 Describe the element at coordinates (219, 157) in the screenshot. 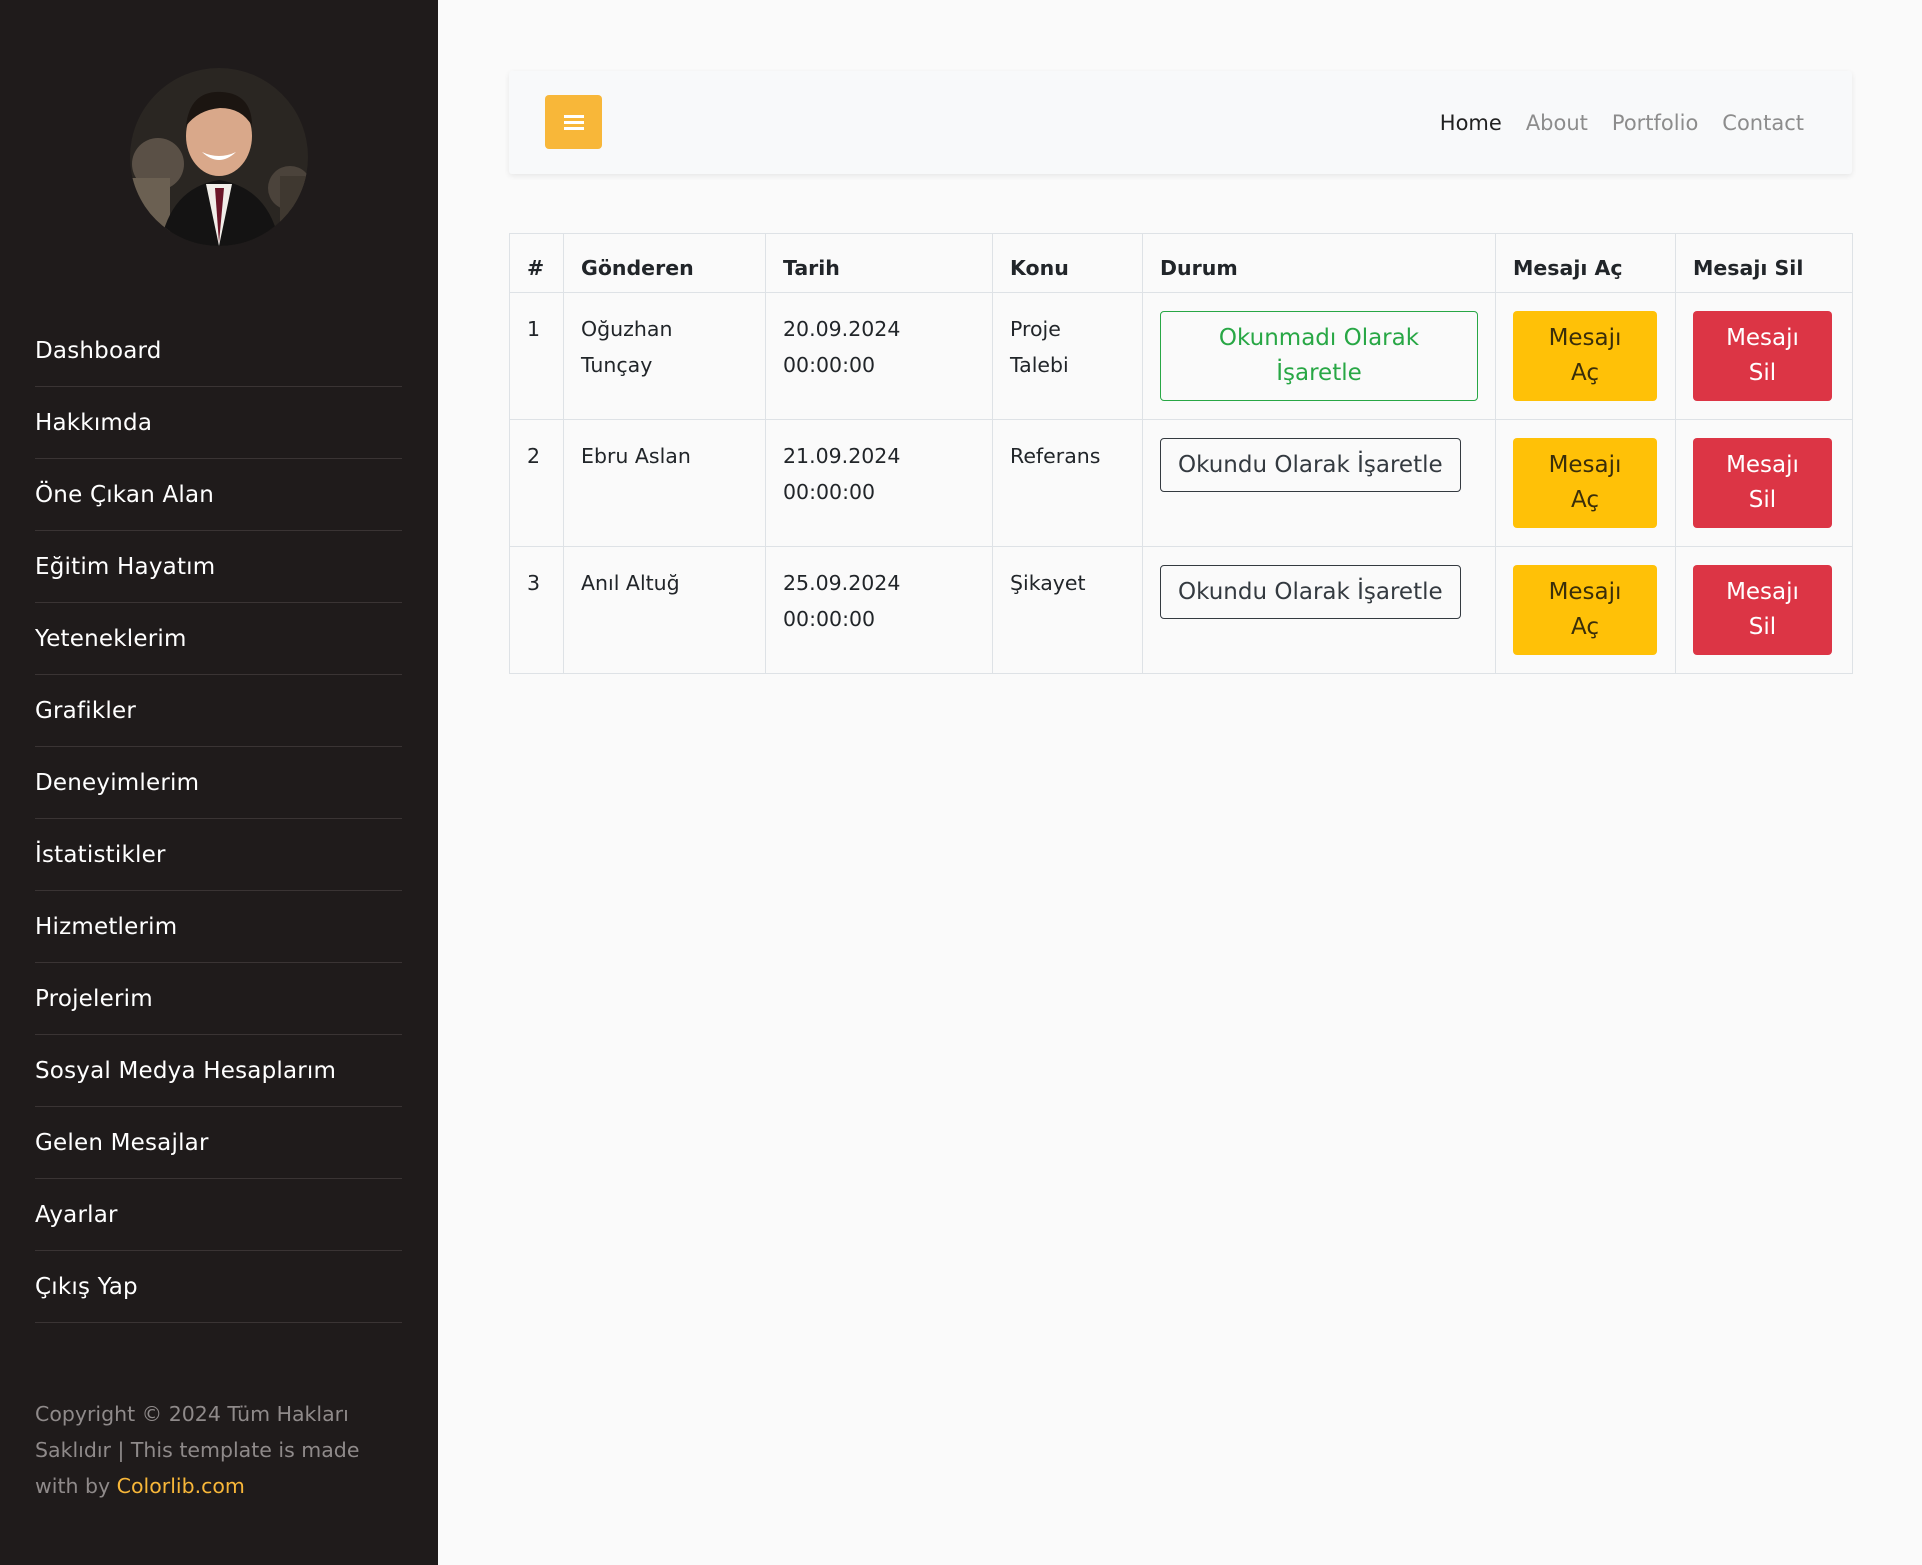

I see `avatar` at that location.